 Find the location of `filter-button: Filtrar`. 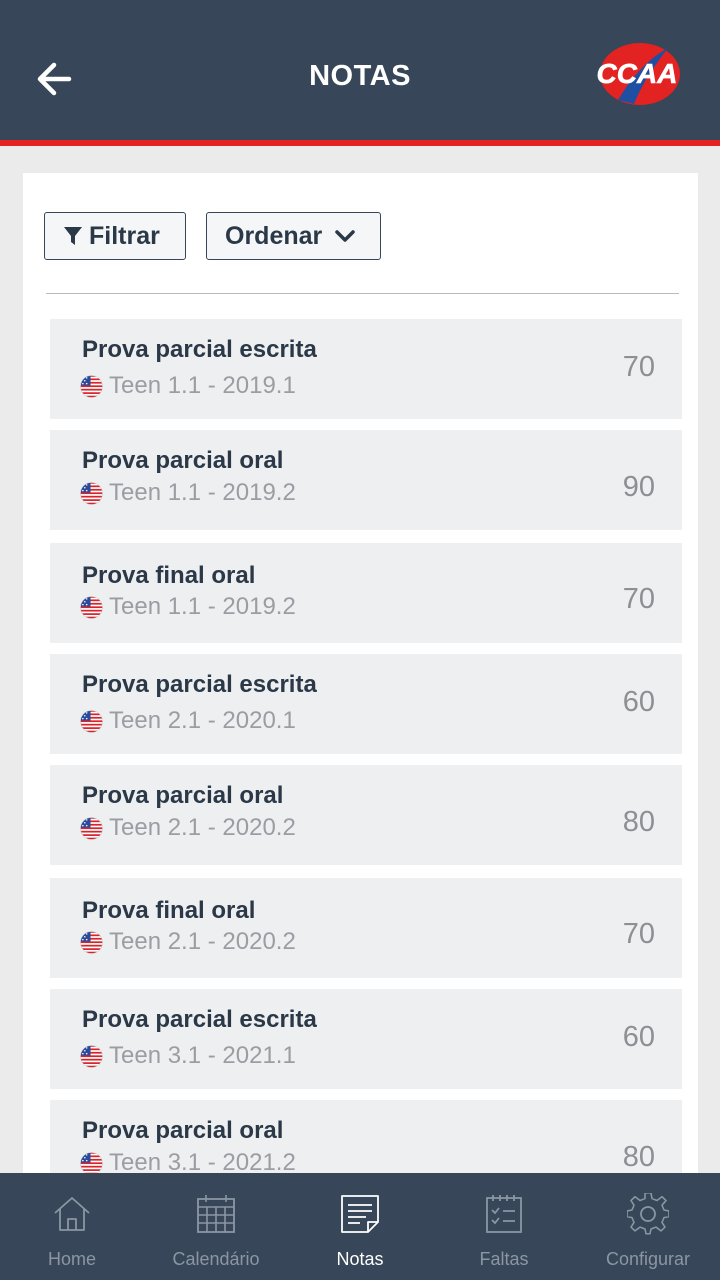

filter-button: Filtrar is located at coordinates (115, 236).